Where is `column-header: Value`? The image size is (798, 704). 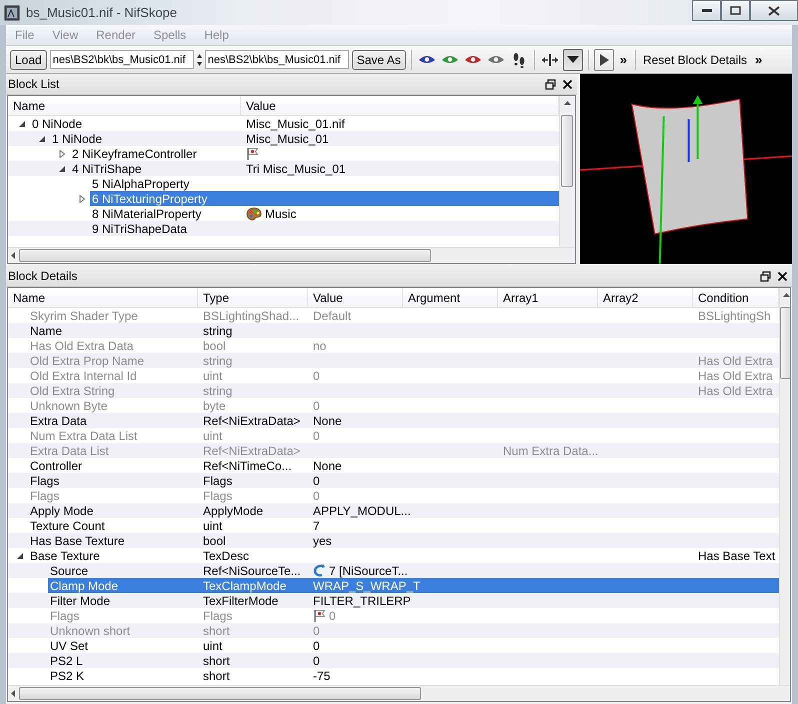
column-header: Value is located at coordinates (355, 297).